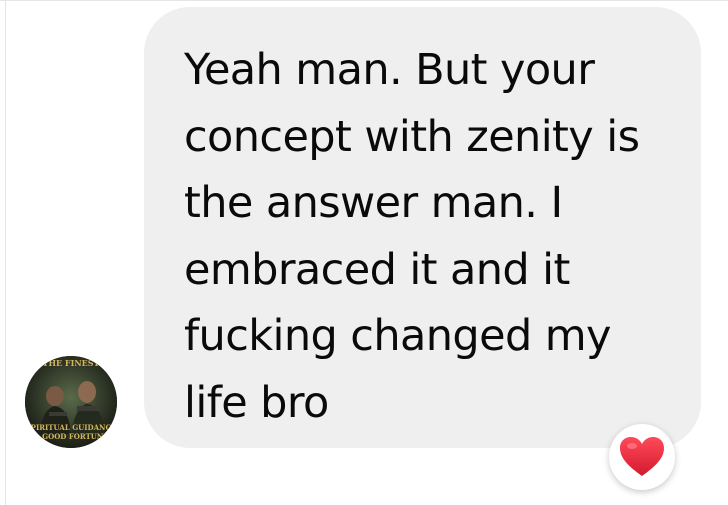  Describe the element at coordinates (364, 0) in the screenshot. I see `top-divider` at that location.